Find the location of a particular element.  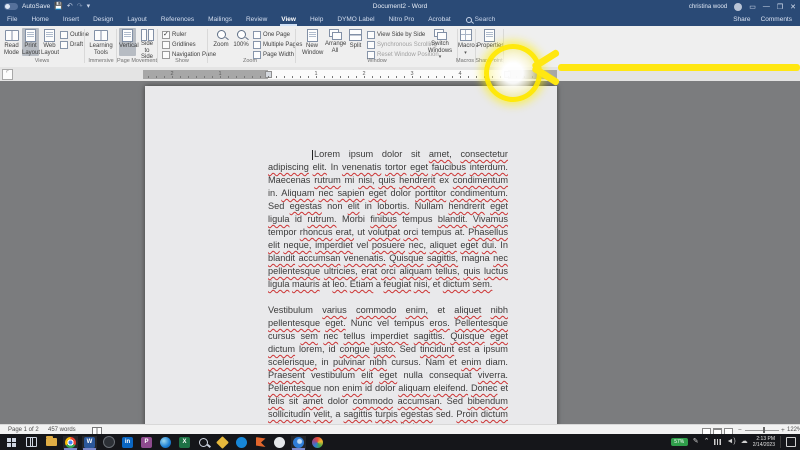

learning-tools-icon is located at coordinates (101, 35).